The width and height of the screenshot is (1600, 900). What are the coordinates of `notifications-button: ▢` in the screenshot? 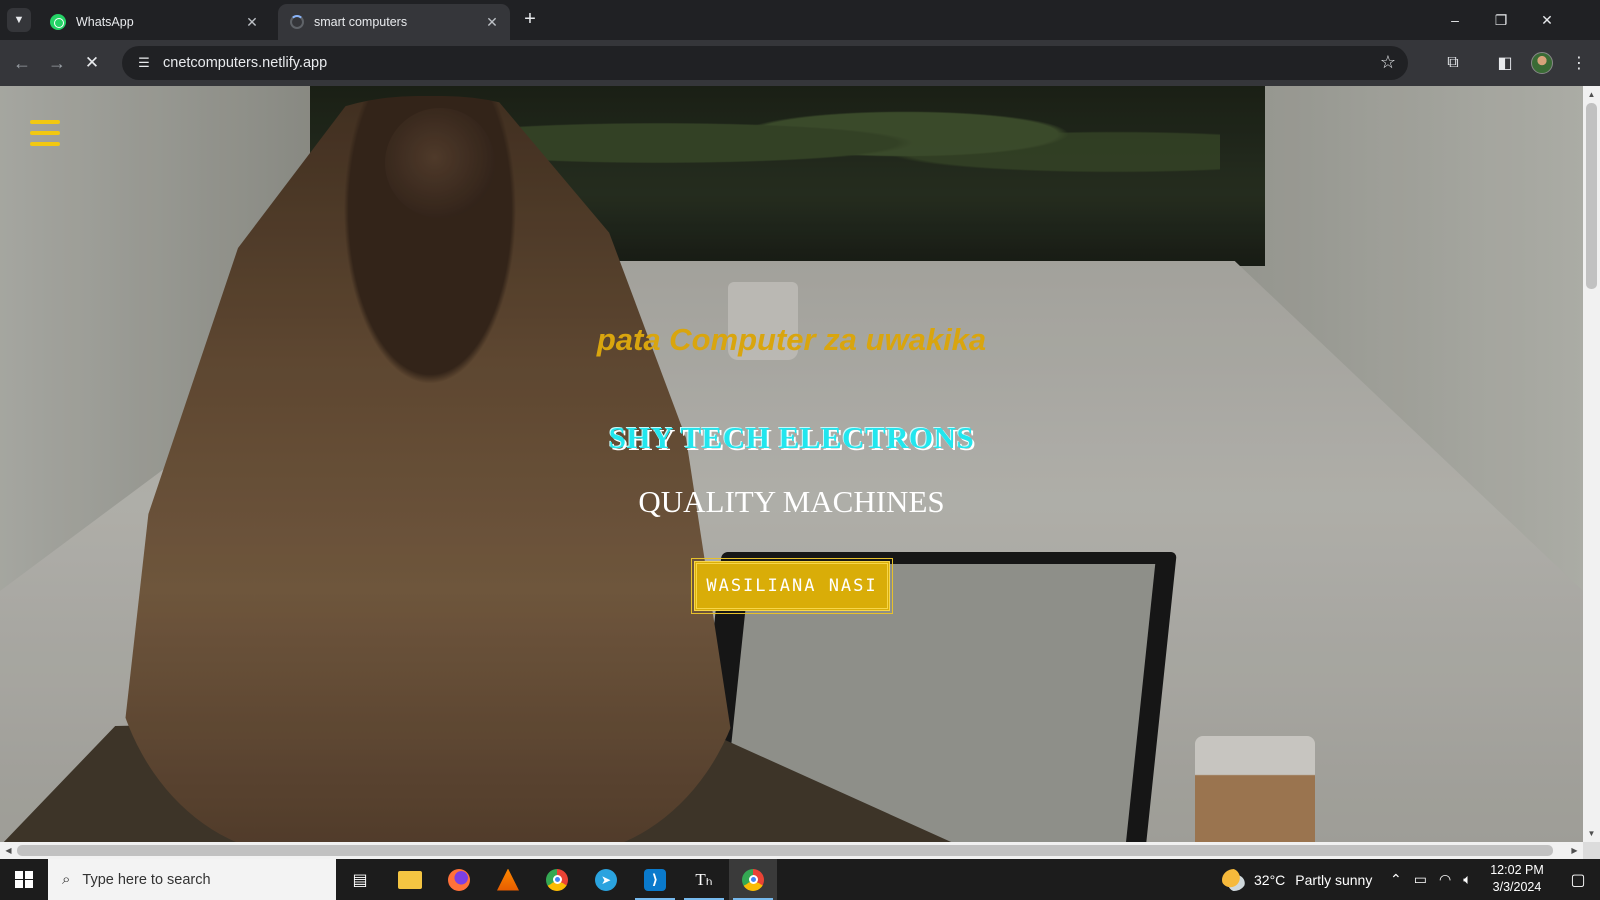 It's located at (1578, 879).